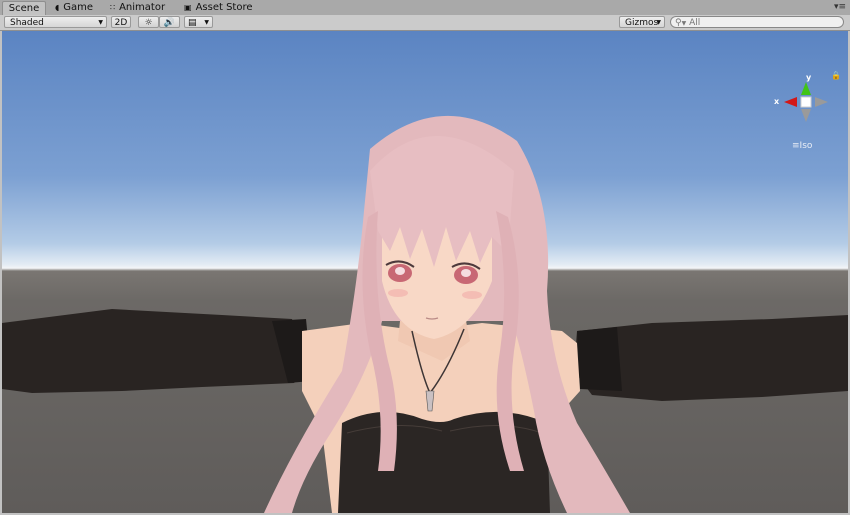 This screenshot has height=515, width=850. Describe the element at coordinates (192, 23) in the screenshot. I see `image-icon: ▤` at that location.